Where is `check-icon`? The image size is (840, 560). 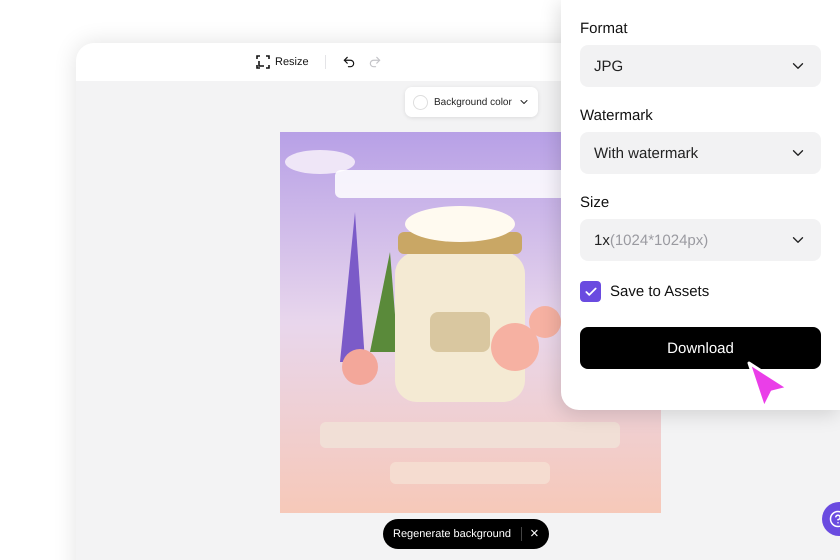
check-icon is located at coordinates (591, 291).